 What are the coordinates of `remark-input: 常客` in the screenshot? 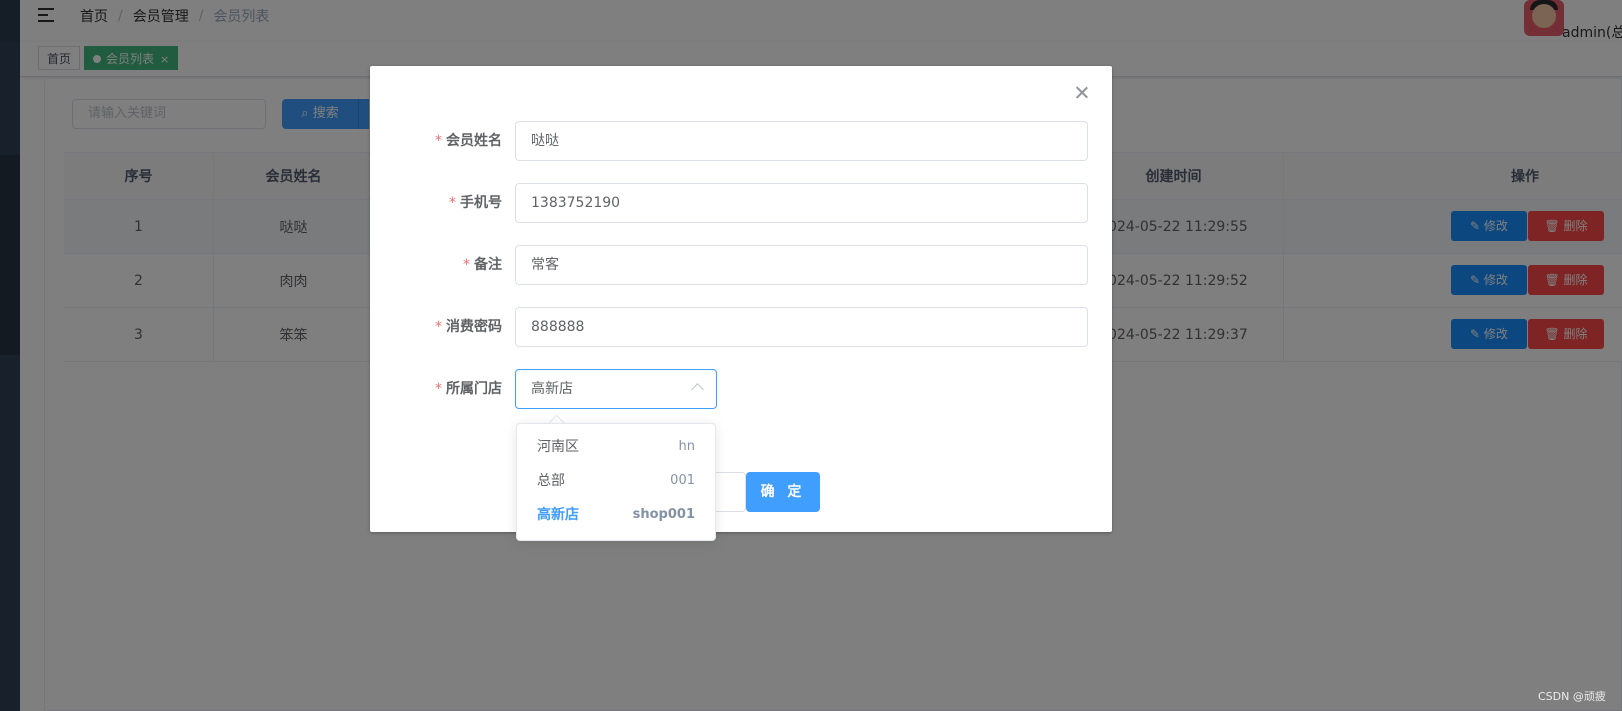 It's located at (801, 265).